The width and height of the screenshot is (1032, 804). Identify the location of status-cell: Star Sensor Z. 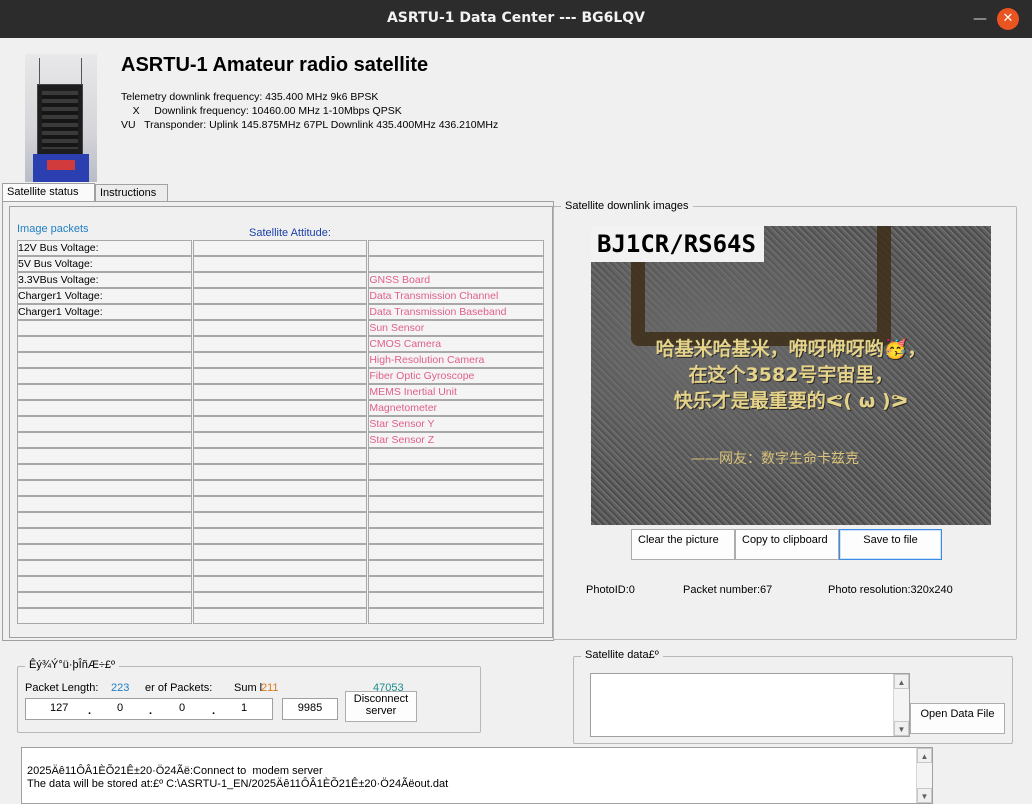
(456, 440).